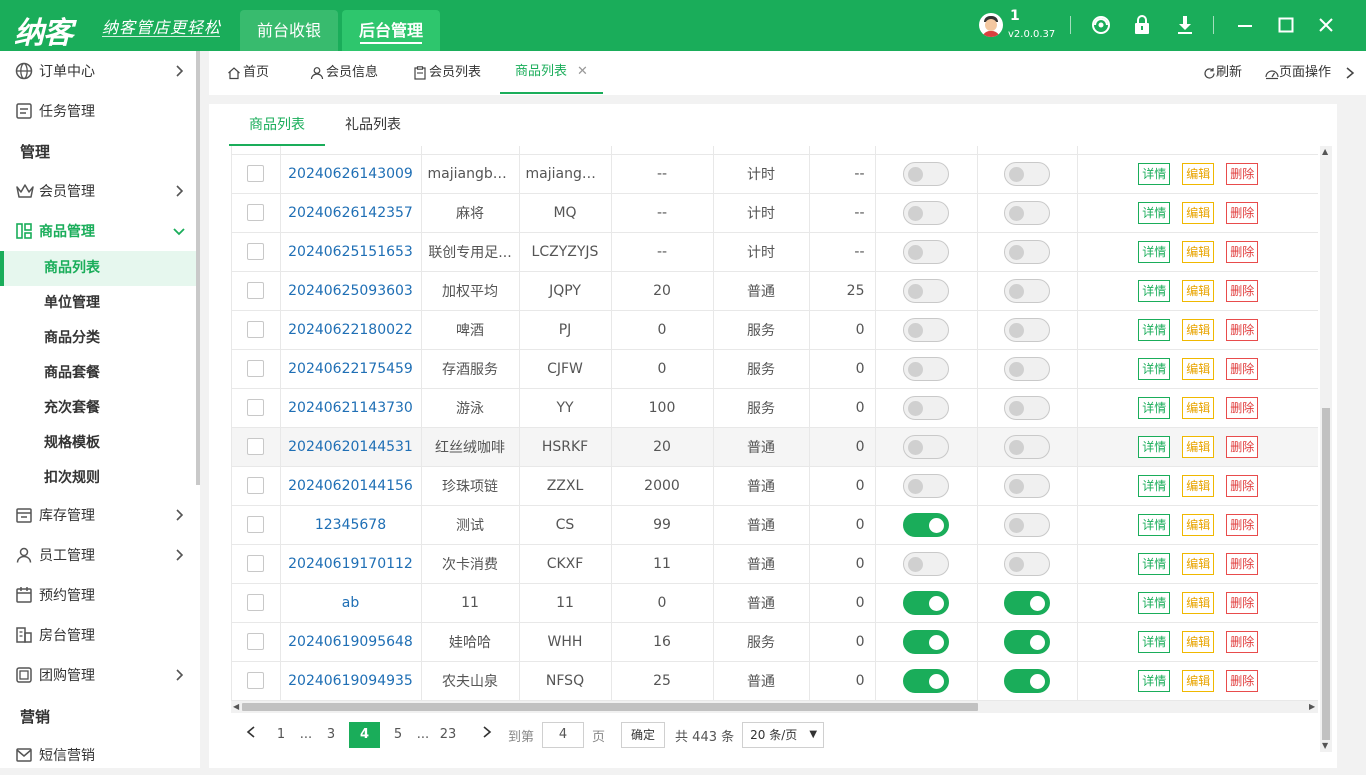 The height and width of the screenshot is (775, 1366). What do you see at coordinates (98, 443) in the screenshot?
I see `sidebar-sub-spec-template: 规格模板` at bounding box center [98, 443].